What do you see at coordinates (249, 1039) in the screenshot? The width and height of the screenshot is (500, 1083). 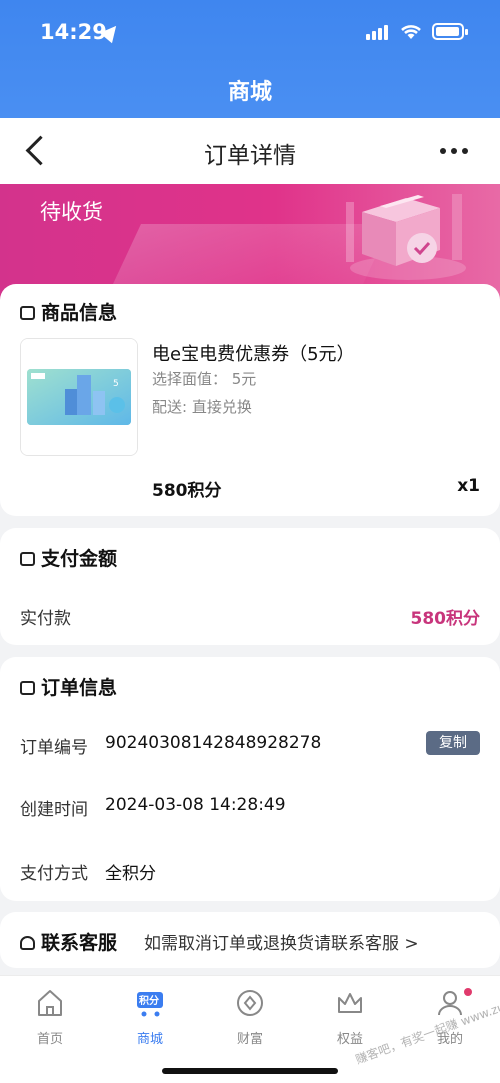 I see `tab-wealth-label: 财富` at bounding box center [249, 1039].